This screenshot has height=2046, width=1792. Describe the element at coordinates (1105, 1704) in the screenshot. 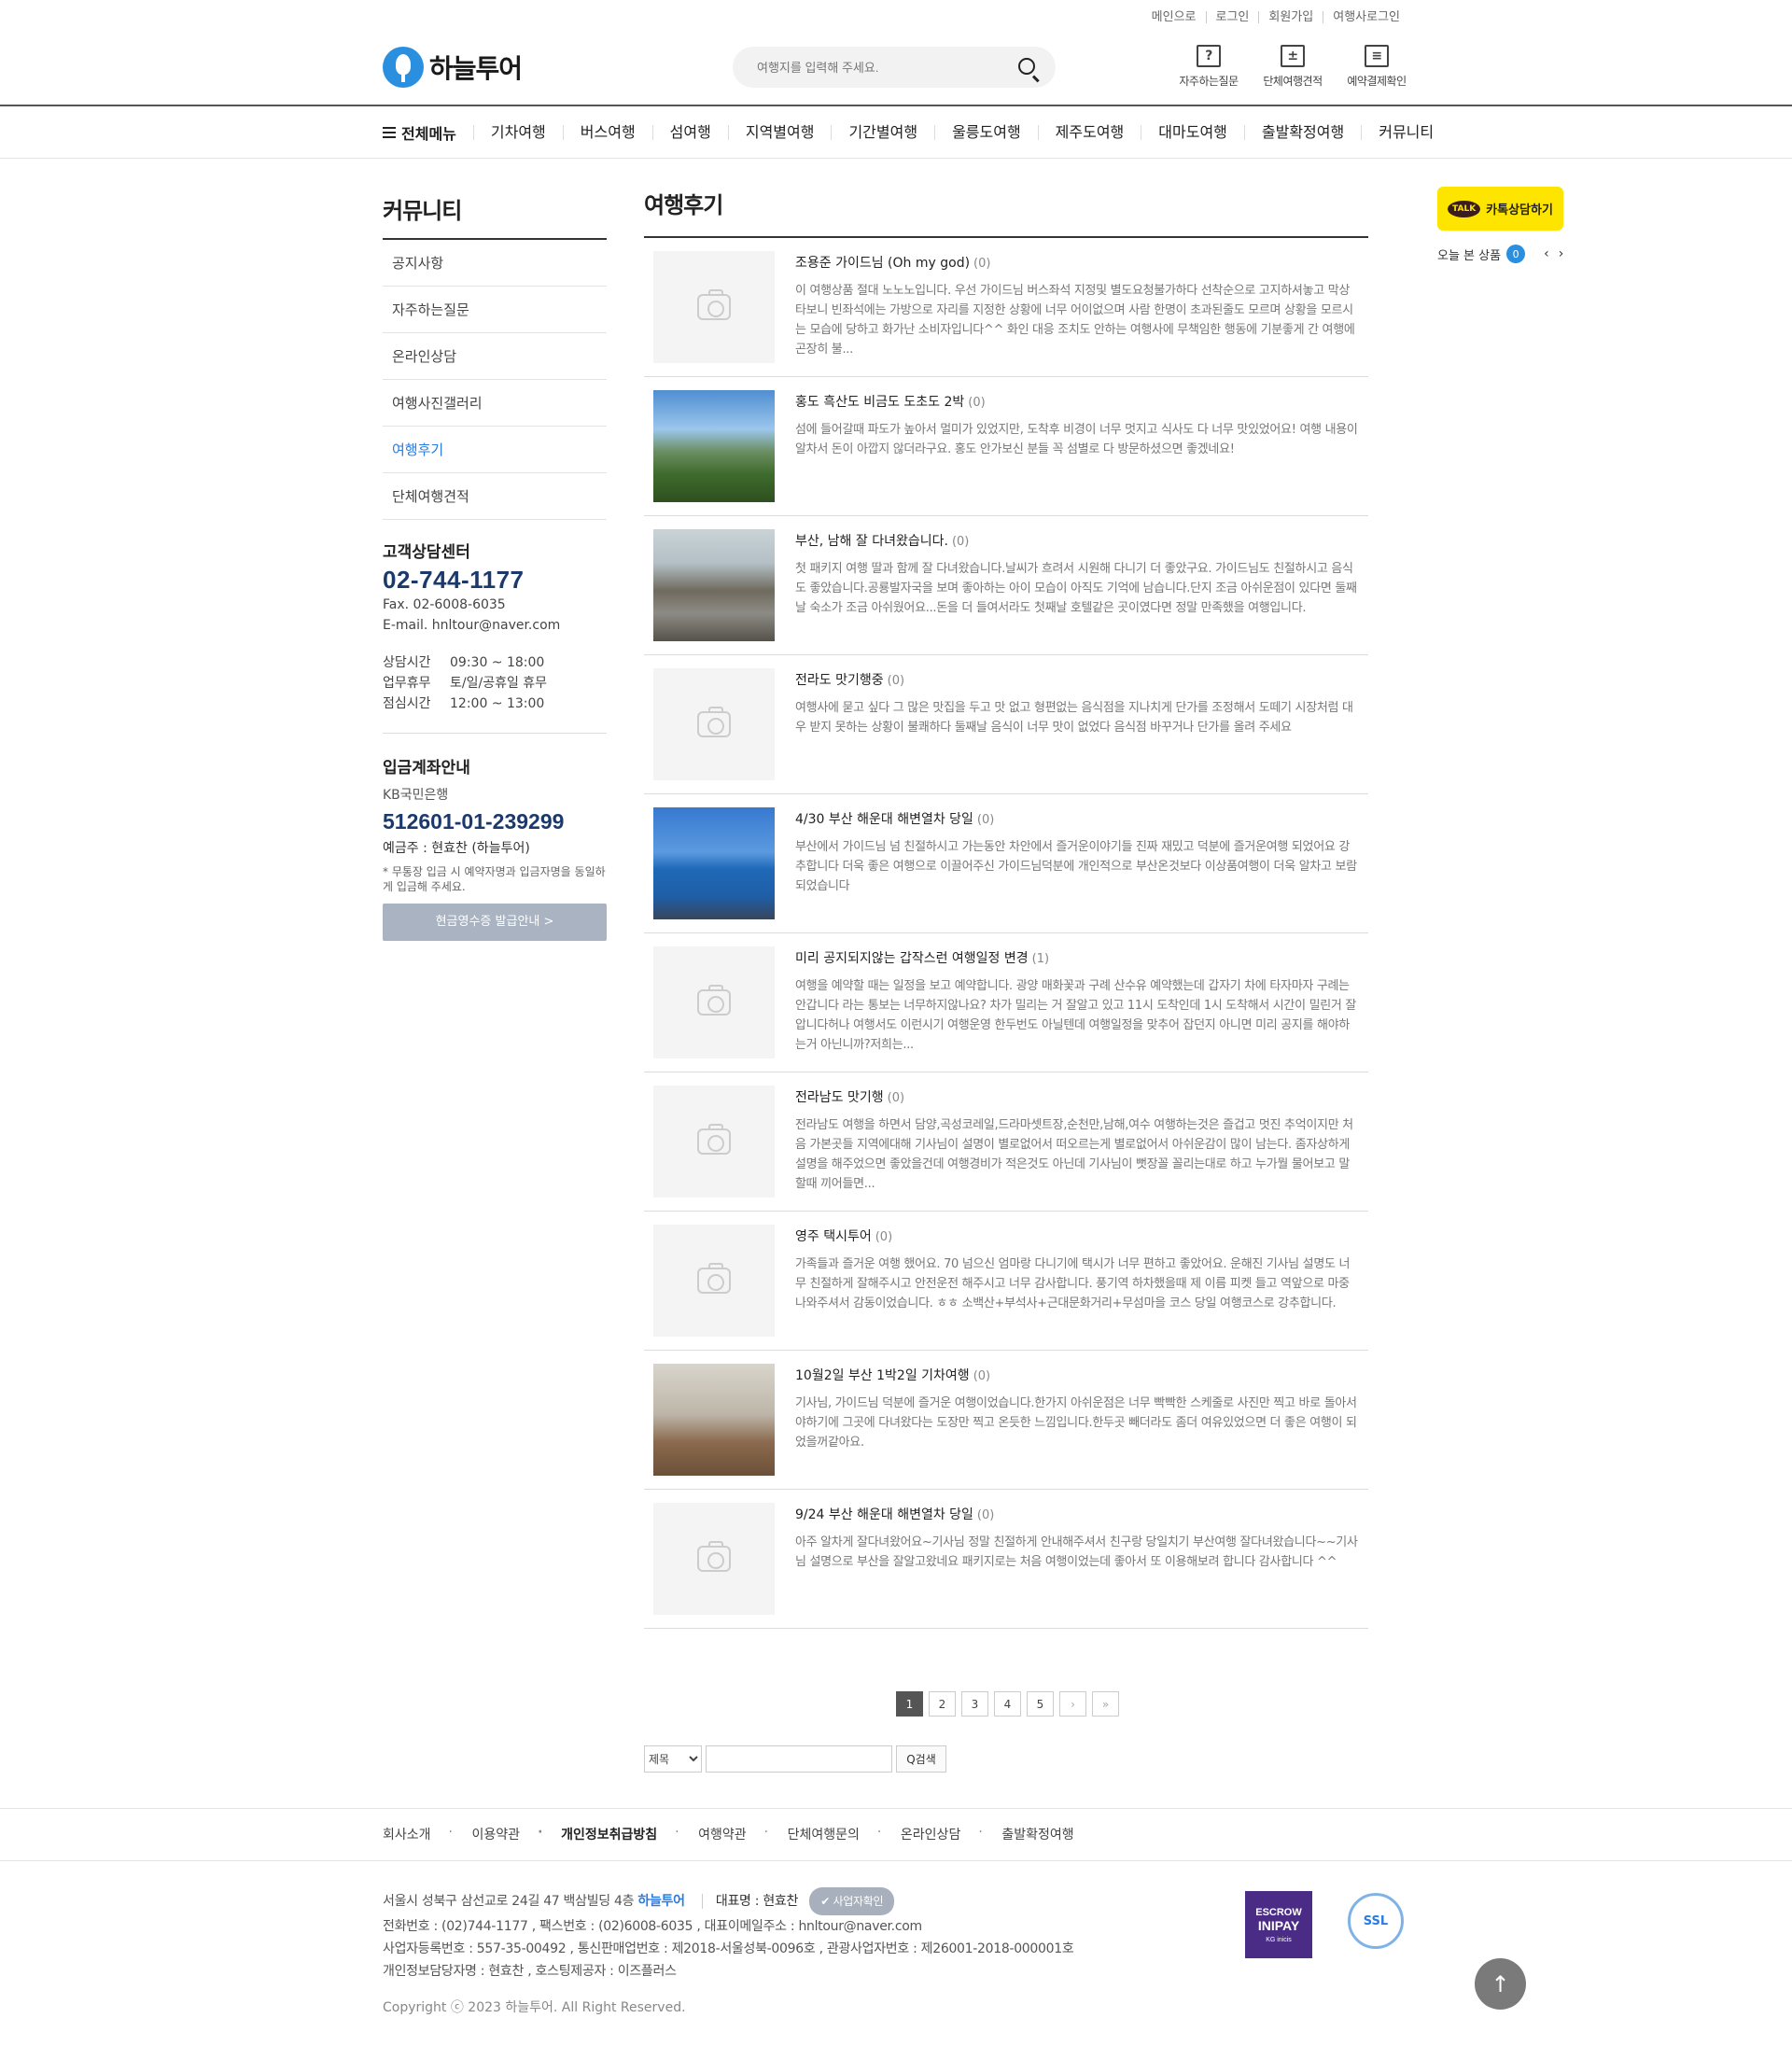

I see `last-page-button: »` at that location.